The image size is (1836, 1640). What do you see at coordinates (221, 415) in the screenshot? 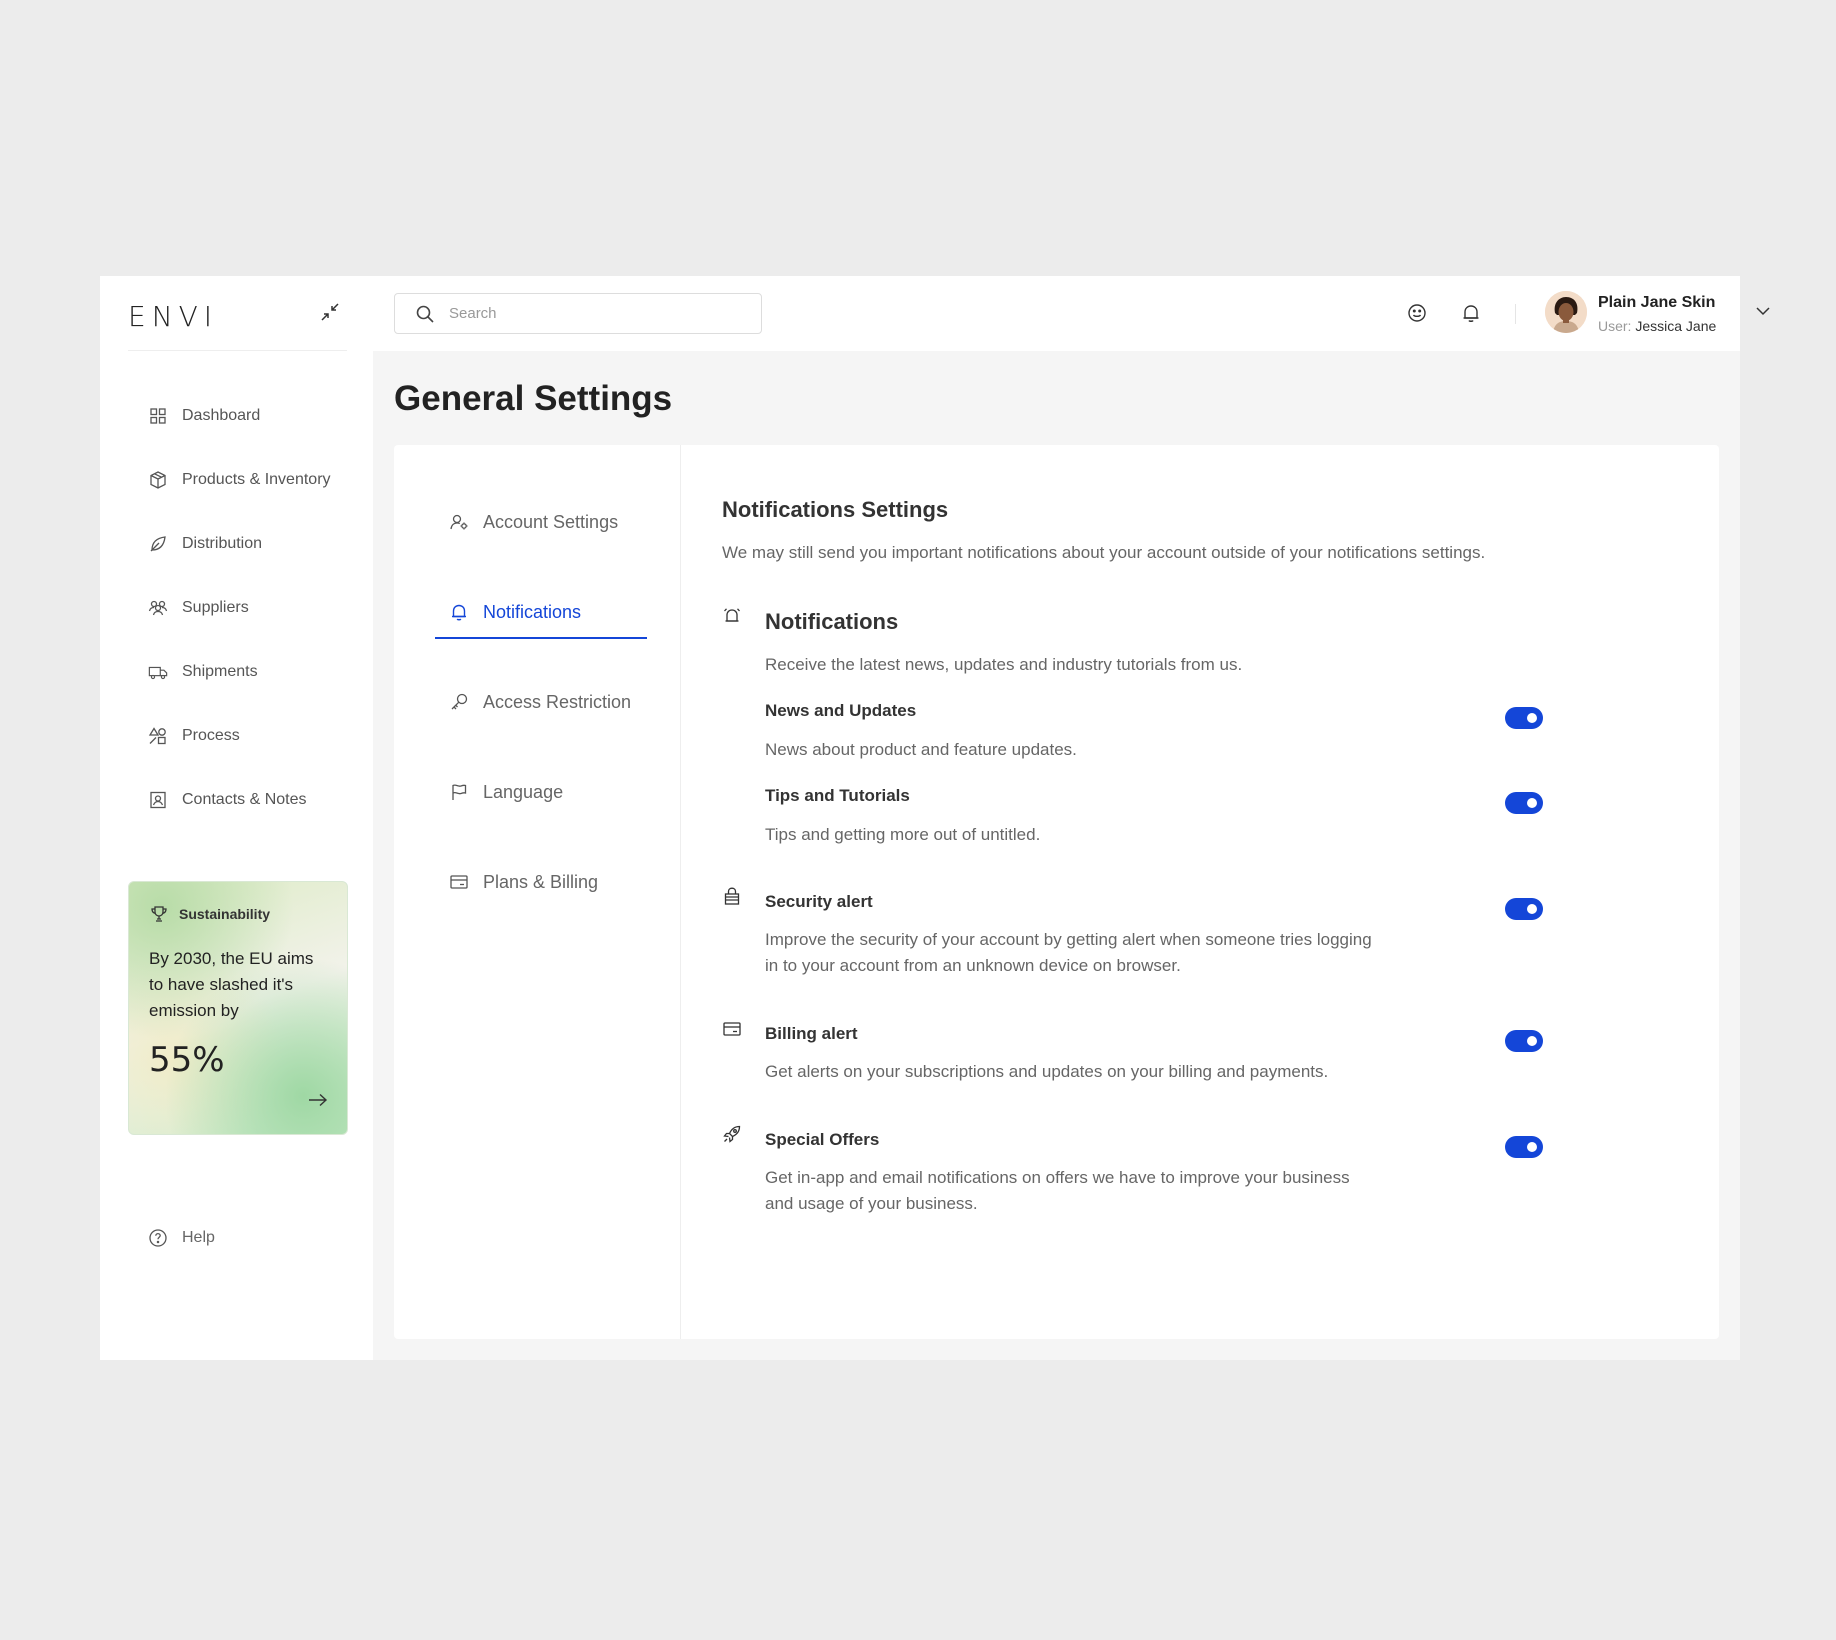
I see `sidebar-item-label: Dashboard` at bounding box center [221, 415].